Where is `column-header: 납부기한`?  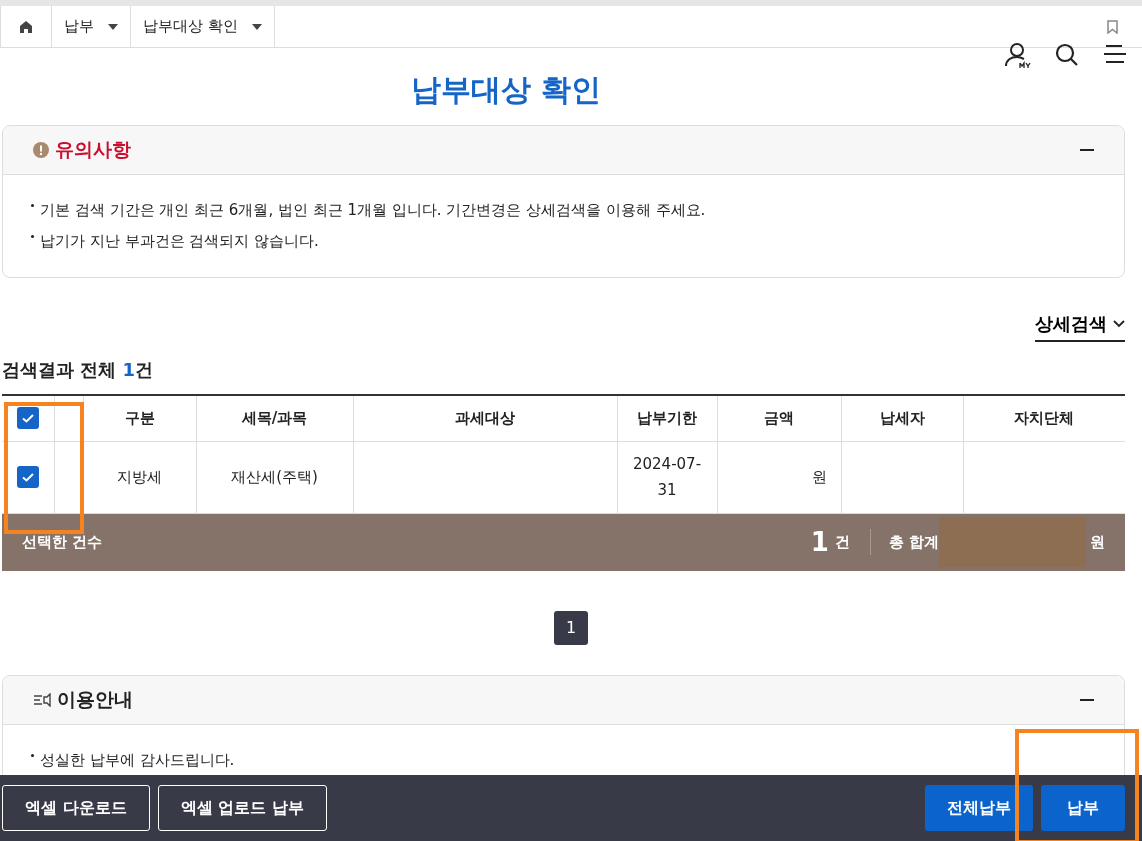 column-header: 납부기한 is located at coordinates (667, 418).